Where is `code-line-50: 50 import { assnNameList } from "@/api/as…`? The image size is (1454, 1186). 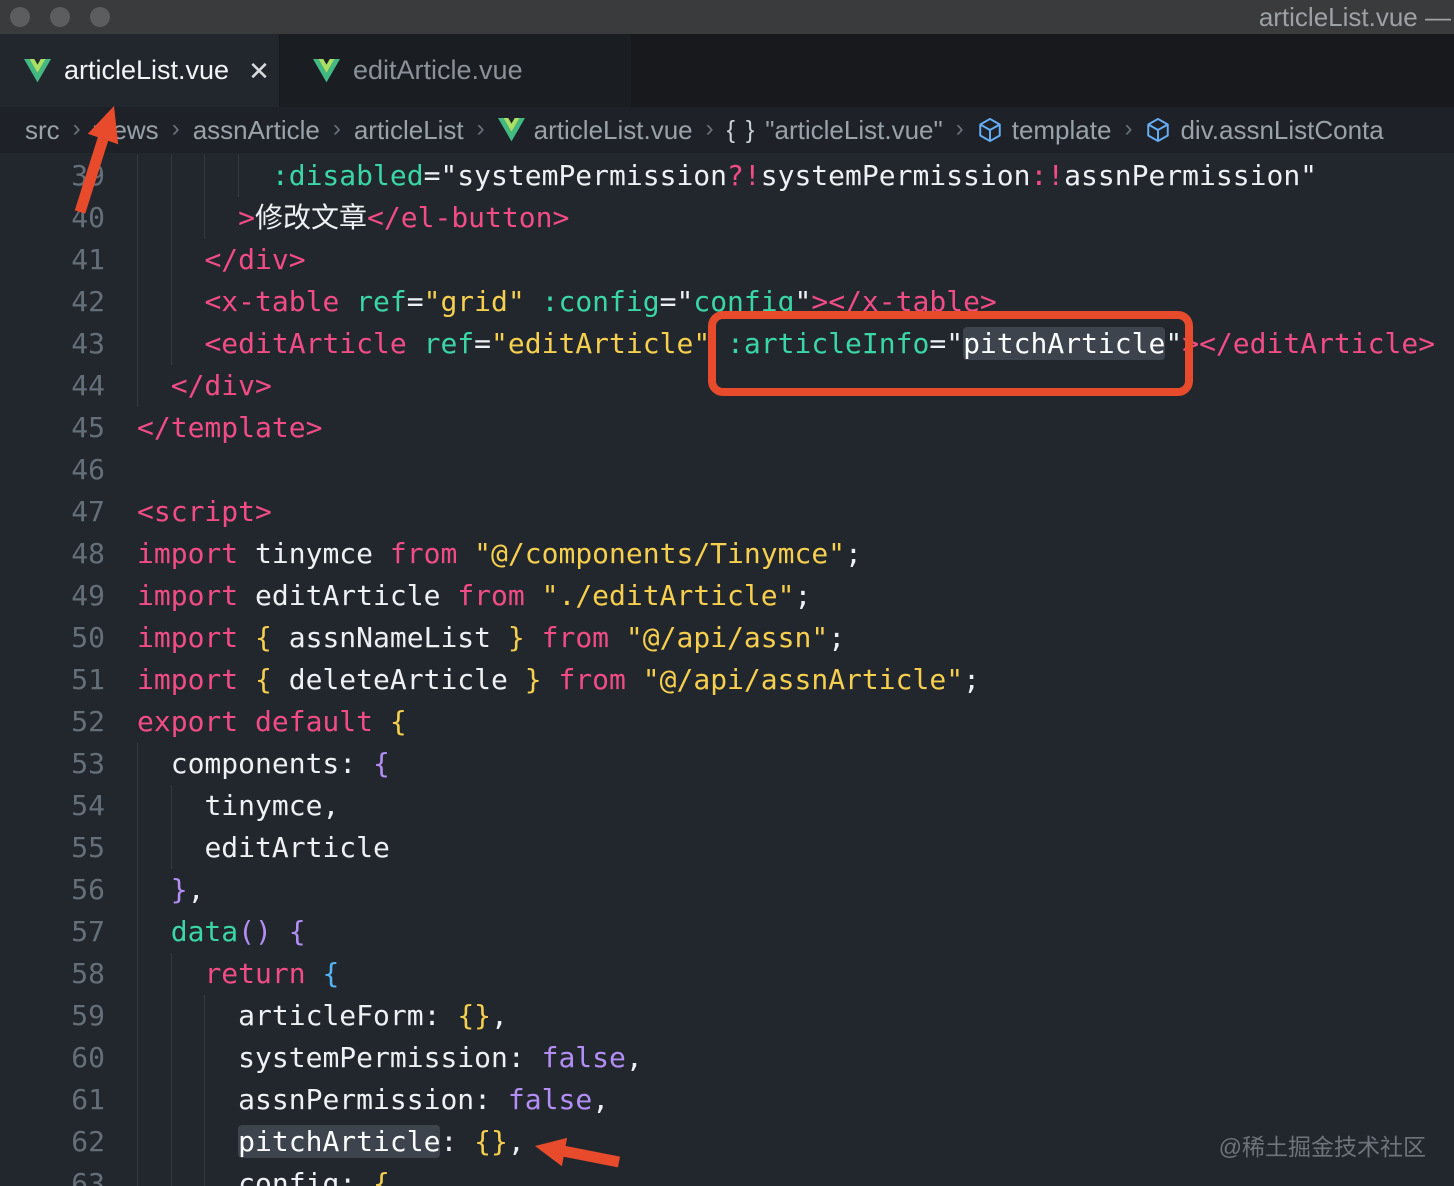 code-line-50: 50 import { assnNameList } from "@/api/as… is located at coordinates (727, 638).